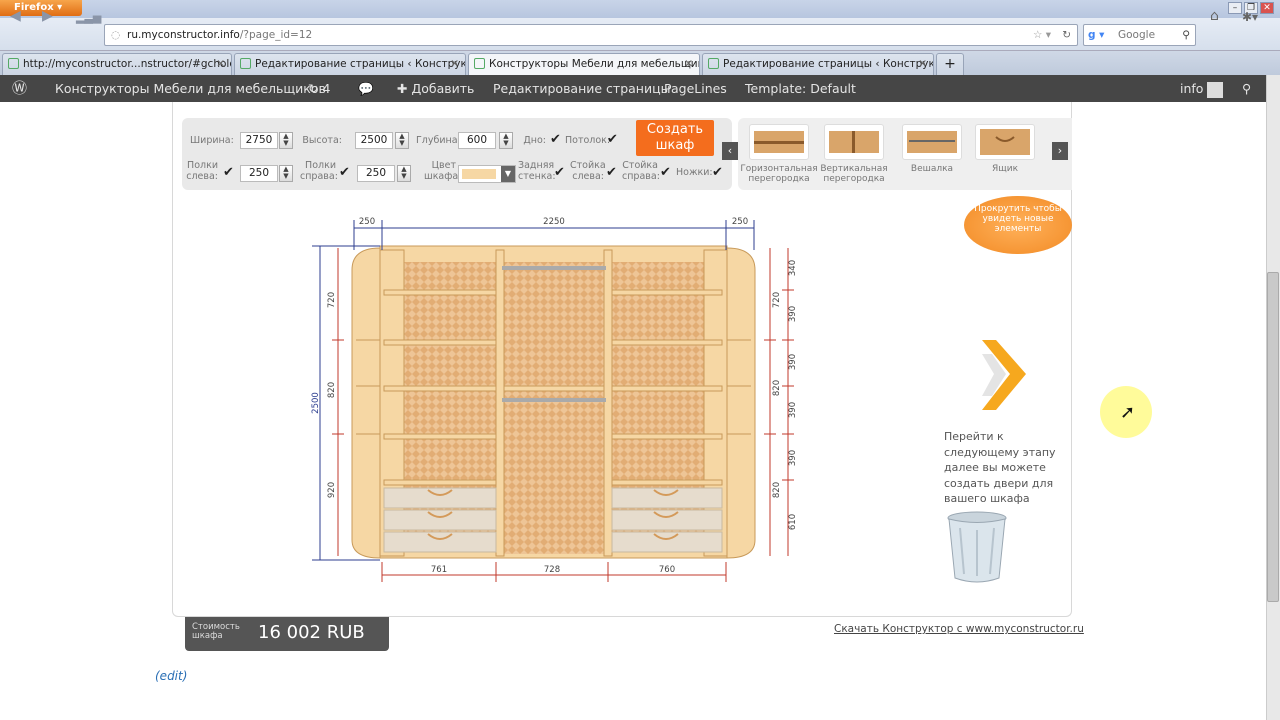 Image resolution: width=1280 pixels, height=720 pixels. I want to click on dim-left-2: 820, so click(332, 390).